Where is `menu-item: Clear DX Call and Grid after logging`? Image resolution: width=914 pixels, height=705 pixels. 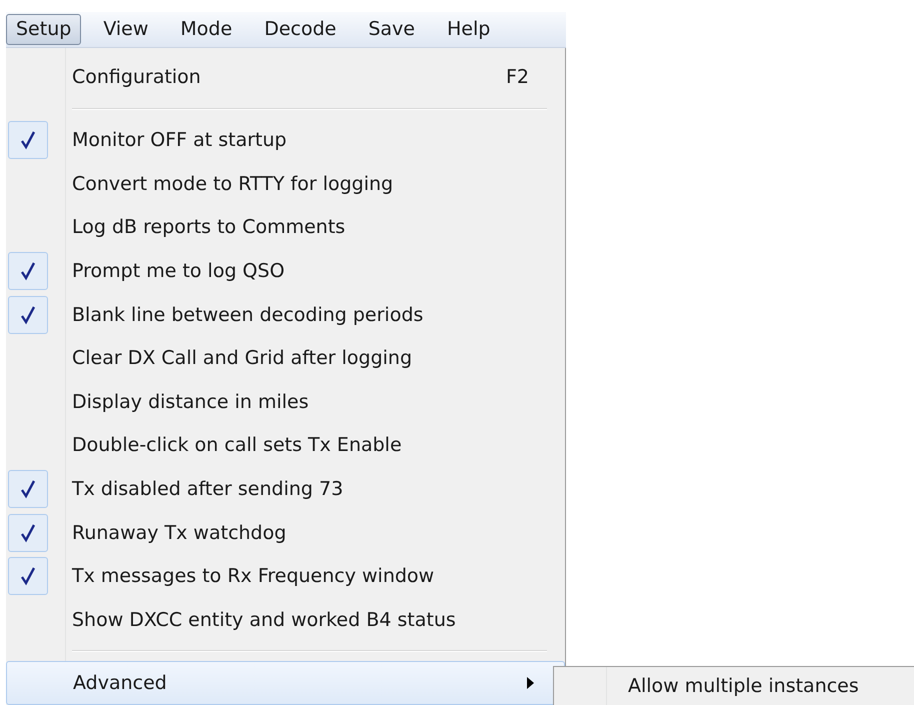
menu-item: Clear DX Call and Grid after logging is located at coordinates (285, 358).